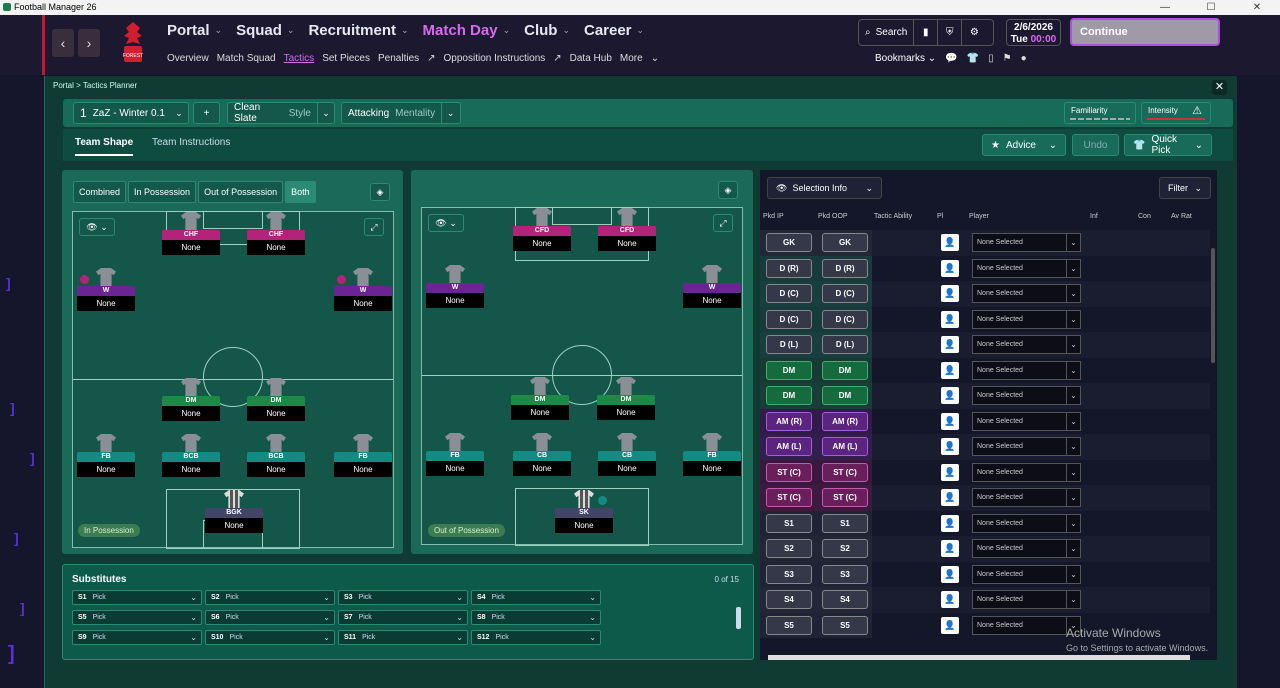 The width and height of the screenshot is (1280, 688). What do you see at coordinates (403, 617) in the screenshot?
I see `sub-pick-s7: S7 Pick ⌄` at bounding box center [403, 617].